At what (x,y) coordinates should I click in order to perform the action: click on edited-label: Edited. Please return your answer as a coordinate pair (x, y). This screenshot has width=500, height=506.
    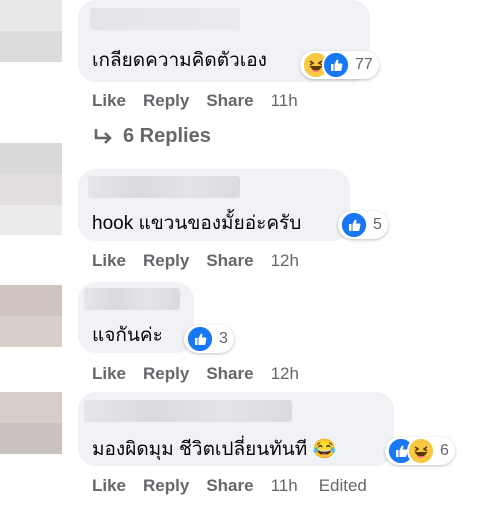
    Looking at the image, I should click on (342, 485).